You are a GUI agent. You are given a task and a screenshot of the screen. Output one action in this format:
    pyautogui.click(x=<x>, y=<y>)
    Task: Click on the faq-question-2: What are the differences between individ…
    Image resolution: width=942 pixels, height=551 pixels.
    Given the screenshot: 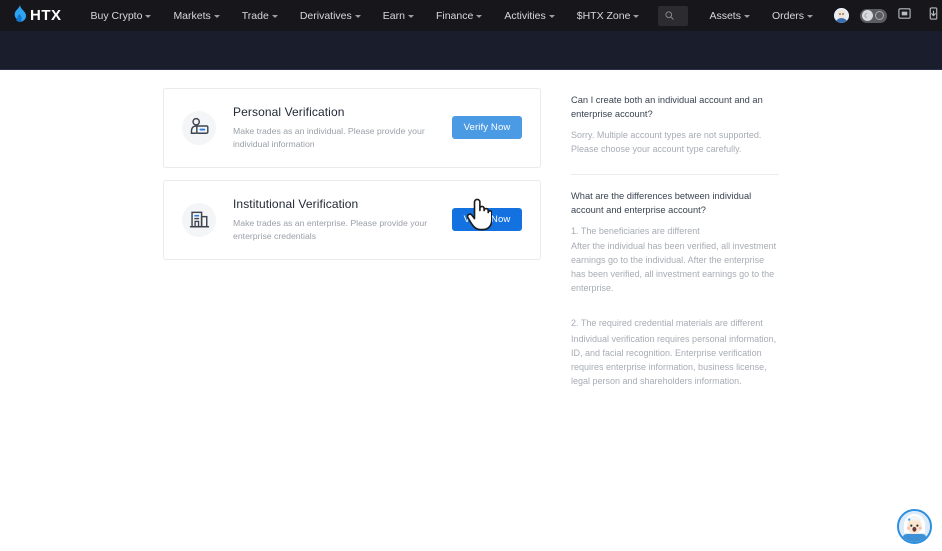 What is the action you would take?
    pyautogui.click(x=661, y=203)
    